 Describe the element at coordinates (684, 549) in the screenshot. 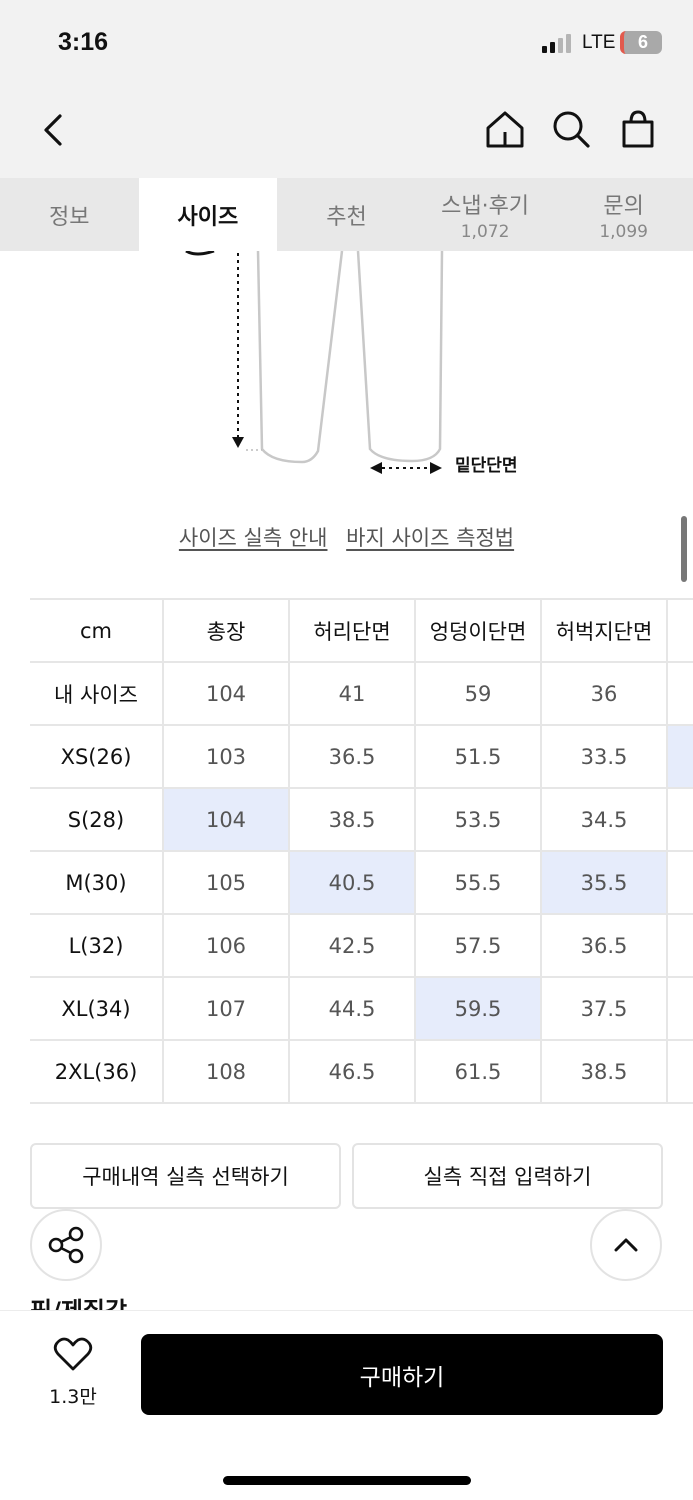

I see `scrollbar` at that location.